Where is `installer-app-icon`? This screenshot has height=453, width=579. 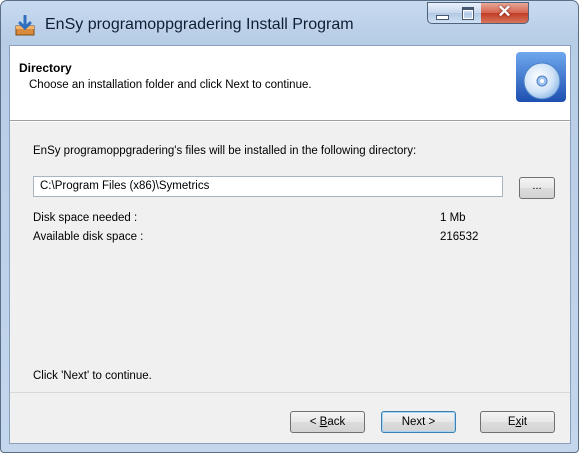 installer-app-icon is located at coordinates (25, 25).